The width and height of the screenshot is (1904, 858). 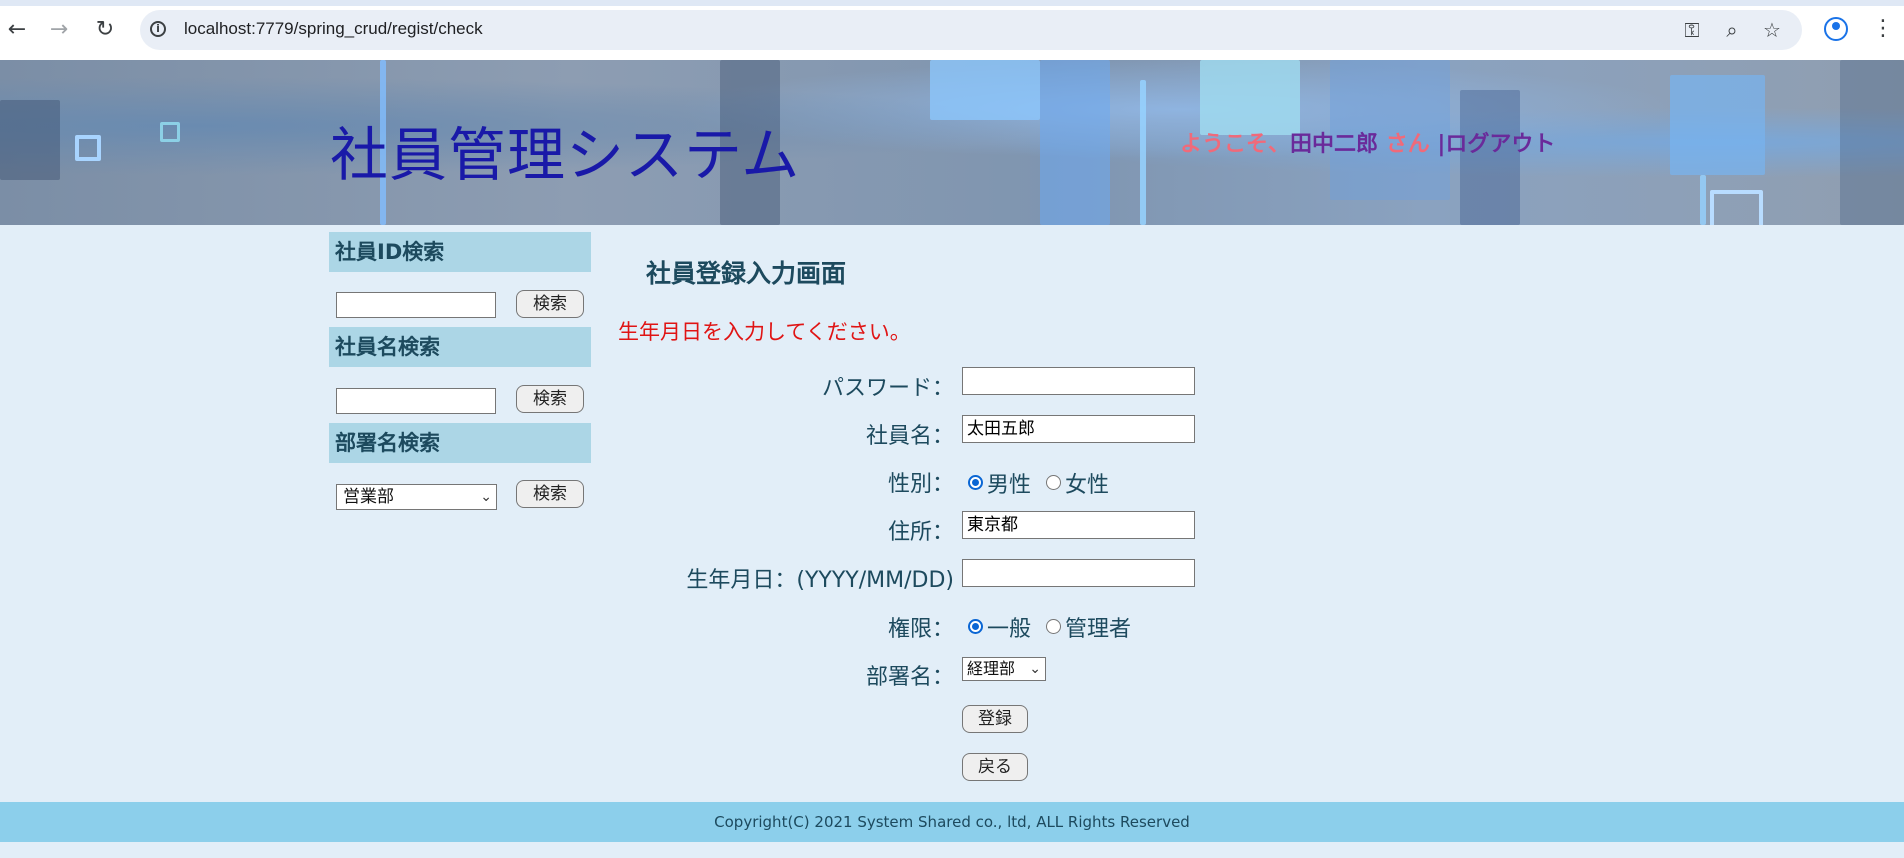 I want to click on page-bottom, so click(x=952, y=850).